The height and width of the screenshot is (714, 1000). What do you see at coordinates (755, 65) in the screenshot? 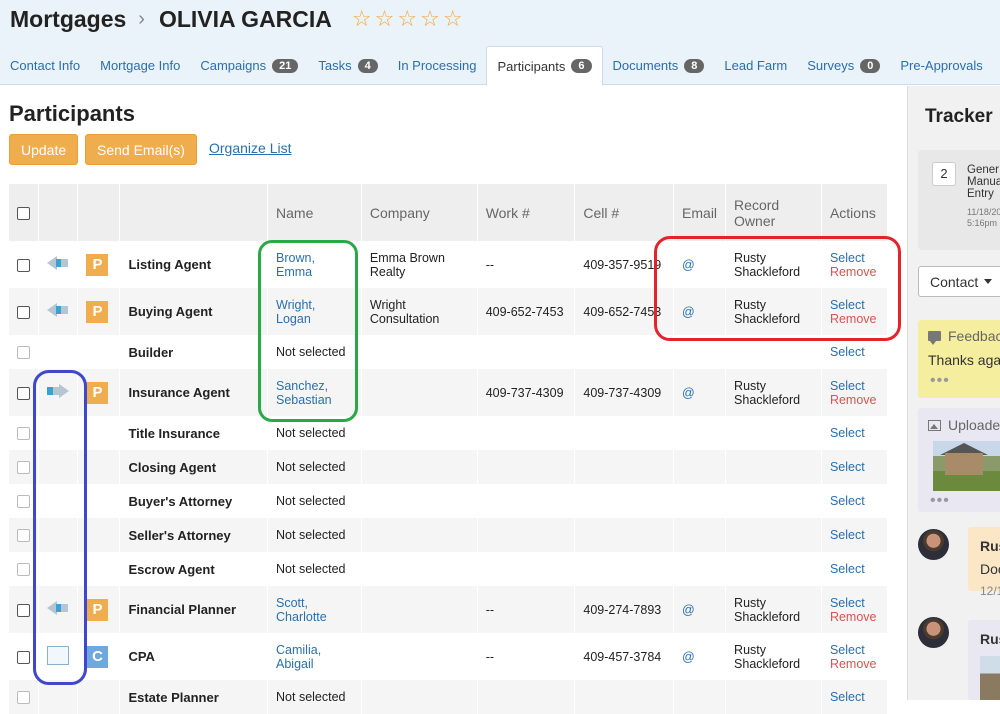
I see `tab-lead-farm: Lead Farm` at bounding box center [755, 65].